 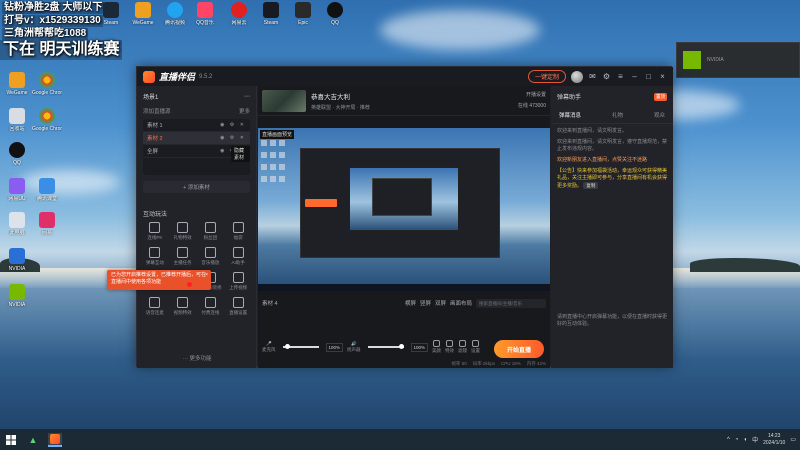 I want to click on customize-button: 一键定制, so click(x=546, y=76).